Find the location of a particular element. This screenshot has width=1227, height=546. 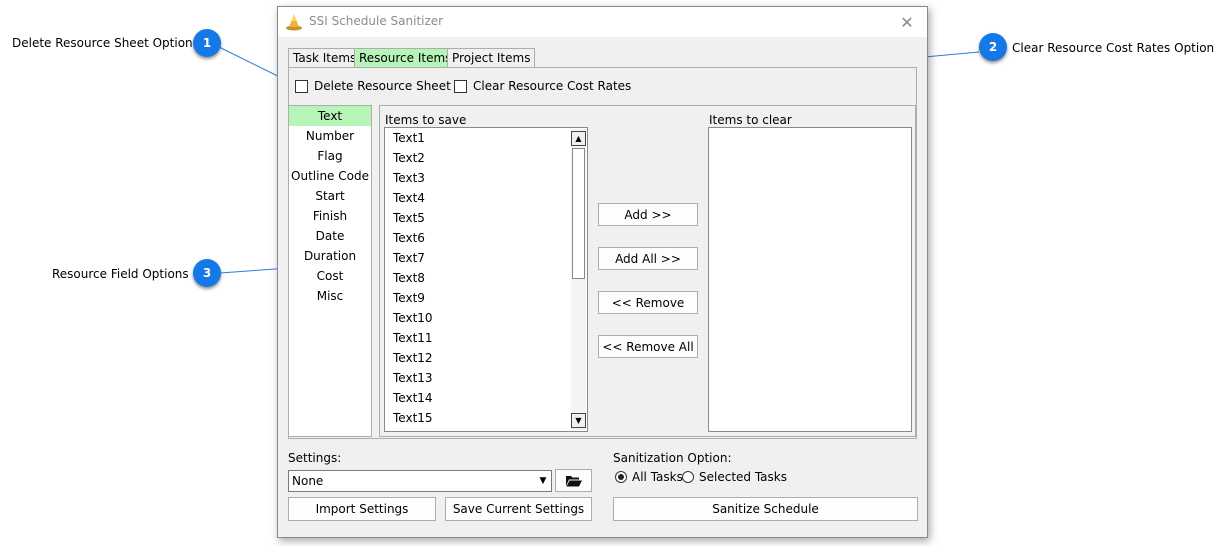

selected-tasks-option: Selected Tasks is located at coordinates (734, 477).